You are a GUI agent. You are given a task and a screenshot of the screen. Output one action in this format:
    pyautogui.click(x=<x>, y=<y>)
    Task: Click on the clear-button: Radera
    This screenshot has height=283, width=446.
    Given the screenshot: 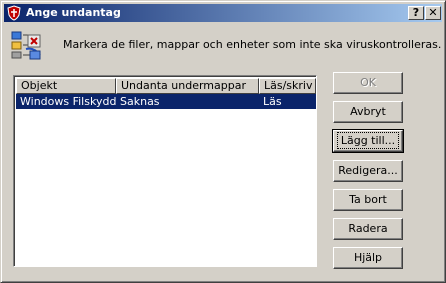 What is the action you would take?
    pyautogui.click(x=368, y=229)
    